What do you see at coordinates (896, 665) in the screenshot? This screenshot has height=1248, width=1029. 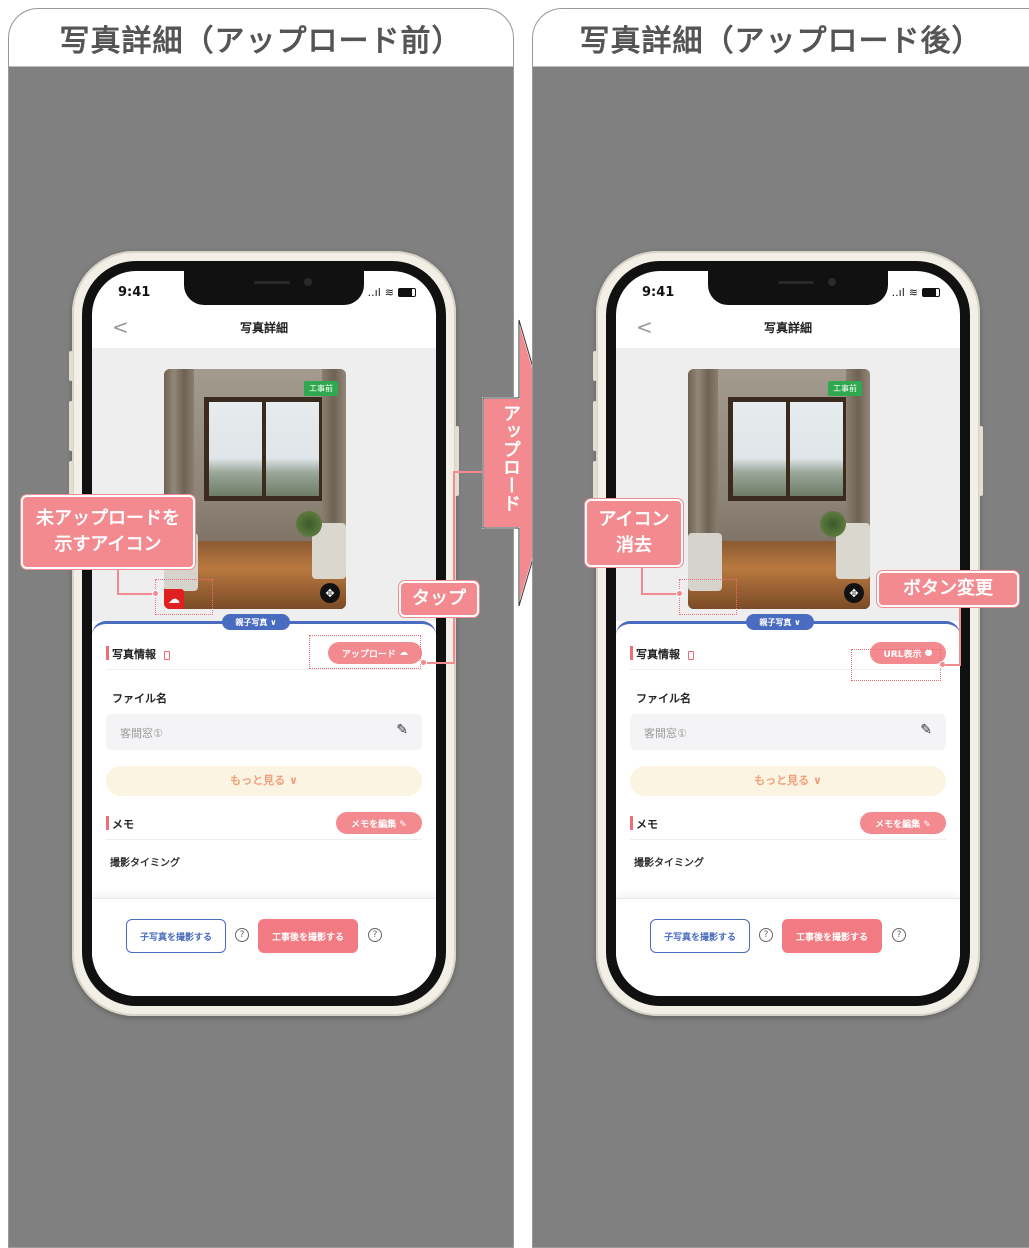 I see `url-button-highlight-box` at bounding box center [896, 665].